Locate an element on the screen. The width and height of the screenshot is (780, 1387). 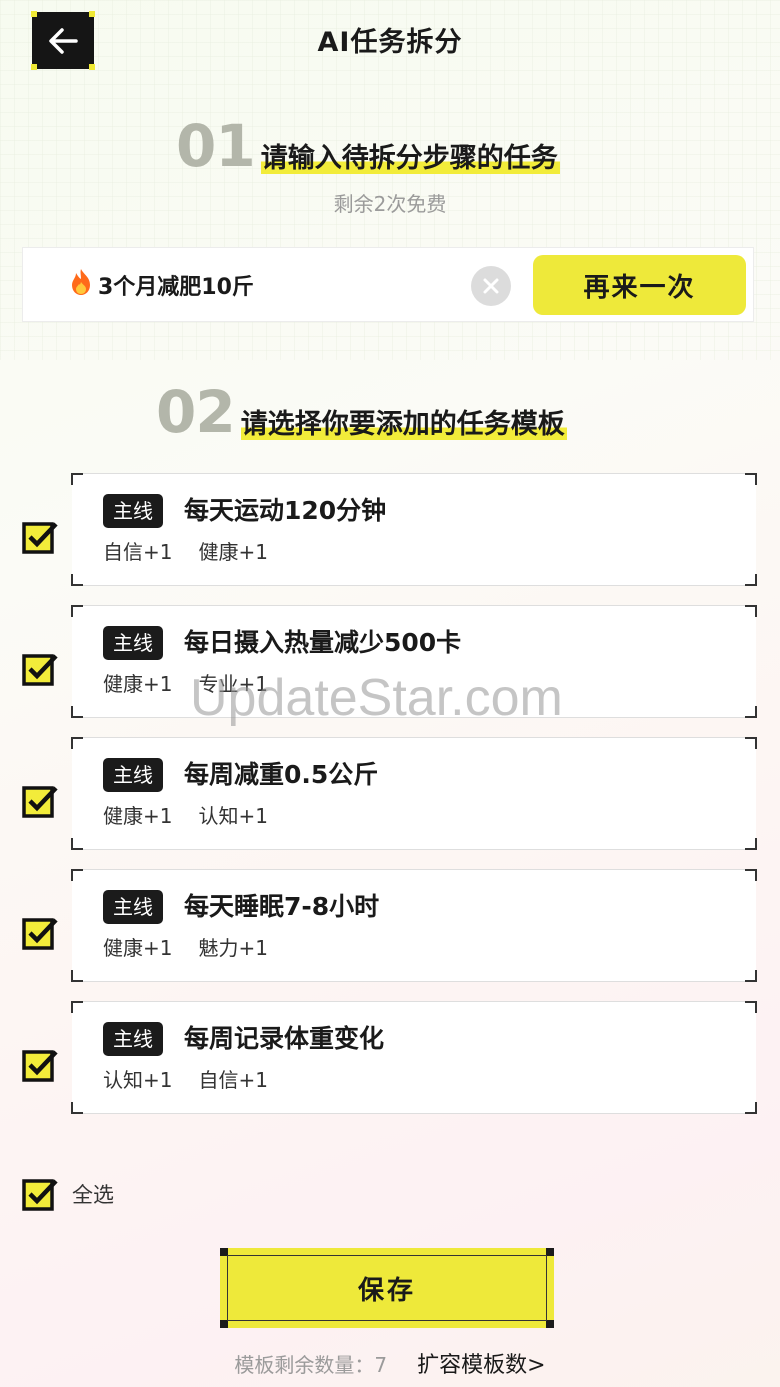
task-attribute: 专业+1 is located at coordinates (233, 684).